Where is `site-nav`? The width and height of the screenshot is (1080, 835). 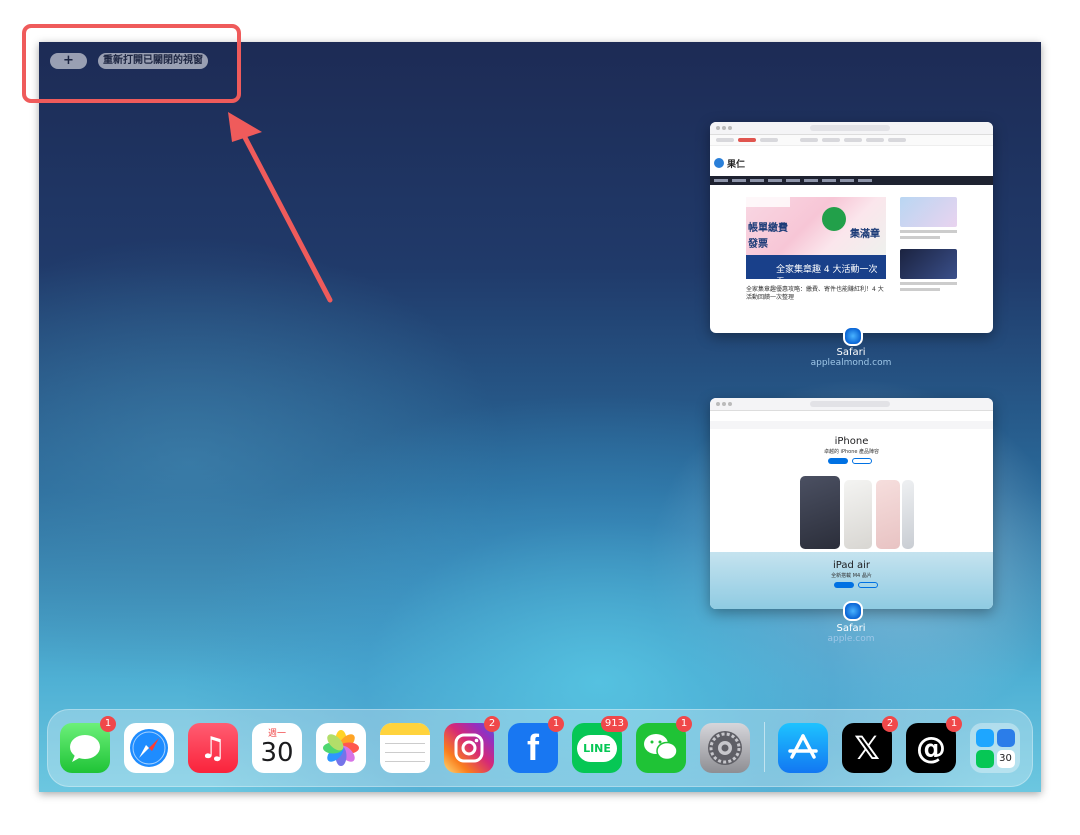 site-nav is located at coordinates (851, 180).